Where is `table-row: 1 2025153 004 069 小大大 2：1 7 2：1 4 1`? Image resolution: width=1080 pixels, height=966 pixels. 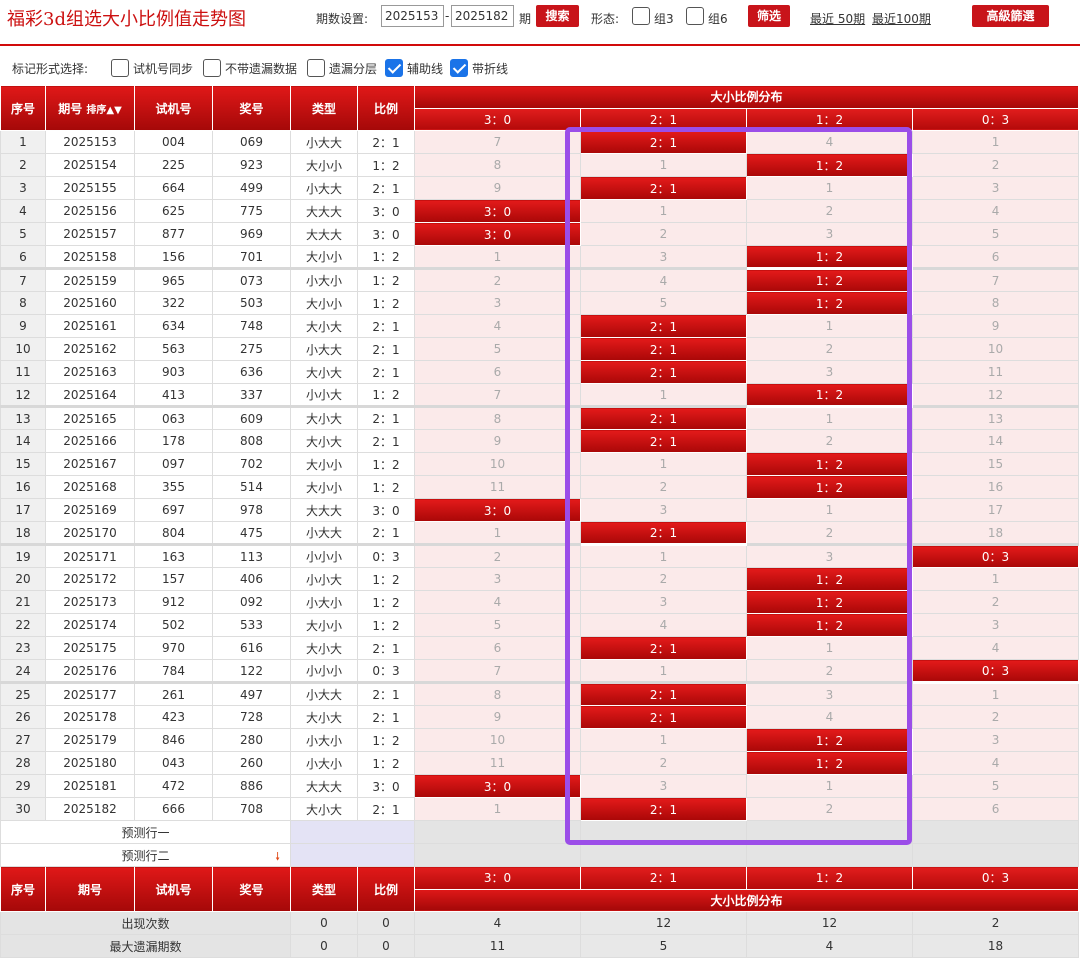 table-row: 1 2025153 004 069 小大大 2：1 7 2：1 4 1 is located at coordinates (540, 142).